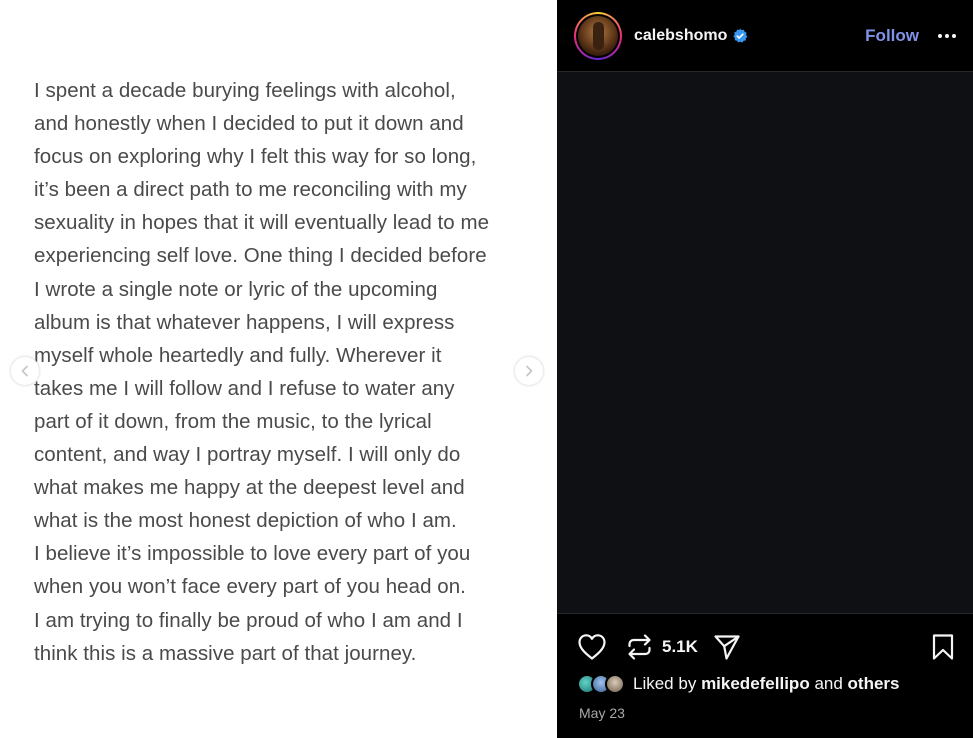 This screenshot has width=973, height=738. I want to click on chevron-right-icon, so click(529, 371).